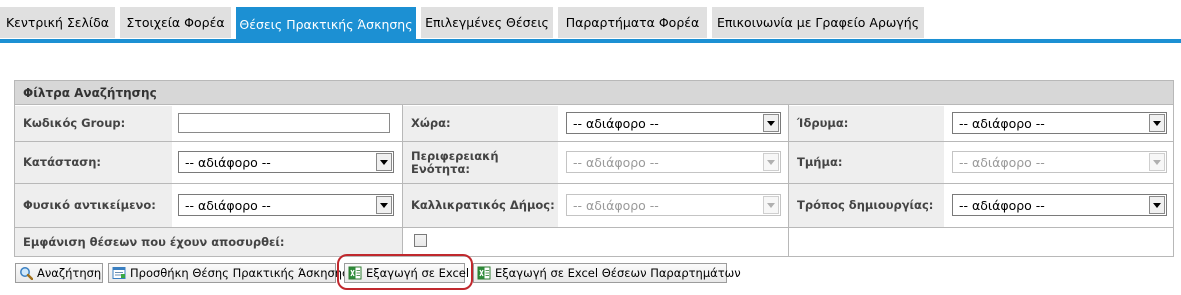  Describe the element at coordinates (93, 162) in the screenshot. I see `status-label: Κατάσταση:` at that location.